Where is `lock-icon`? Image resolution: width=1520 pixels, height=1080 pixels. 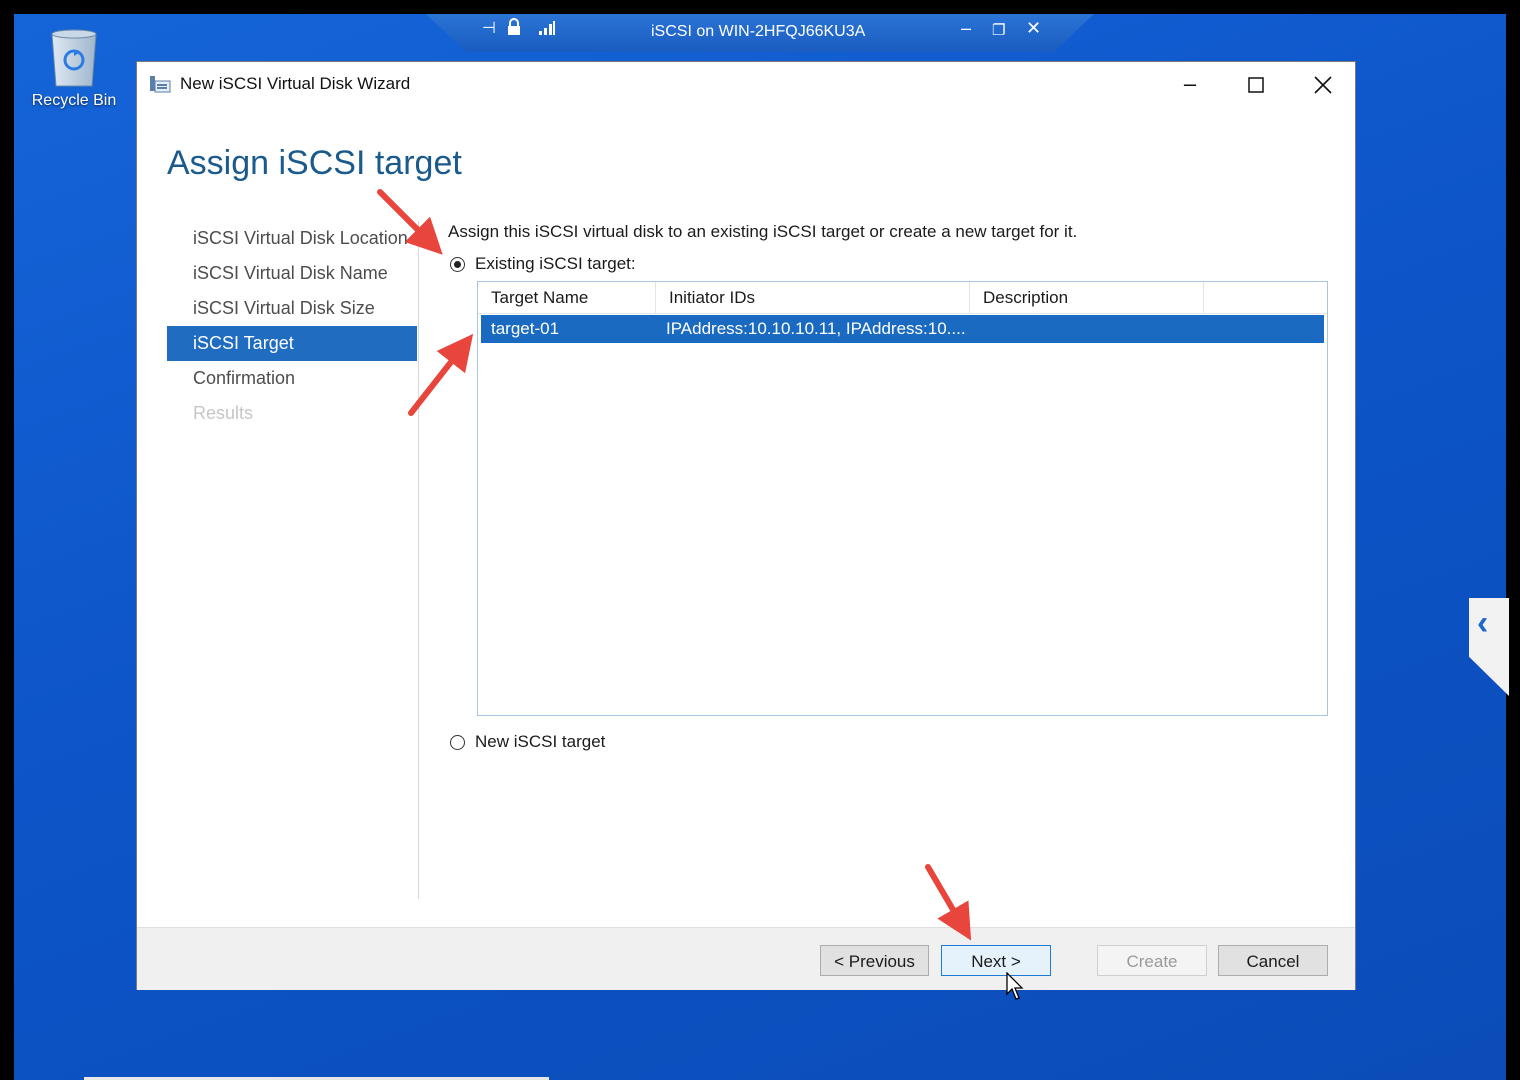
lock-icon is located at coordinates (514, 29).